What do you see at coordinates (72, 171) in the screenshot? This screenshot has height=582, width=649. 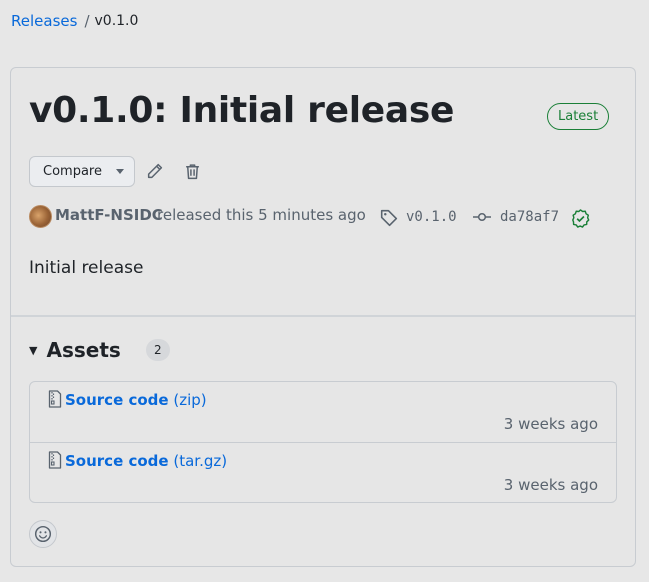 I see `compare-label: Compare` at bounding box center [72, 171].